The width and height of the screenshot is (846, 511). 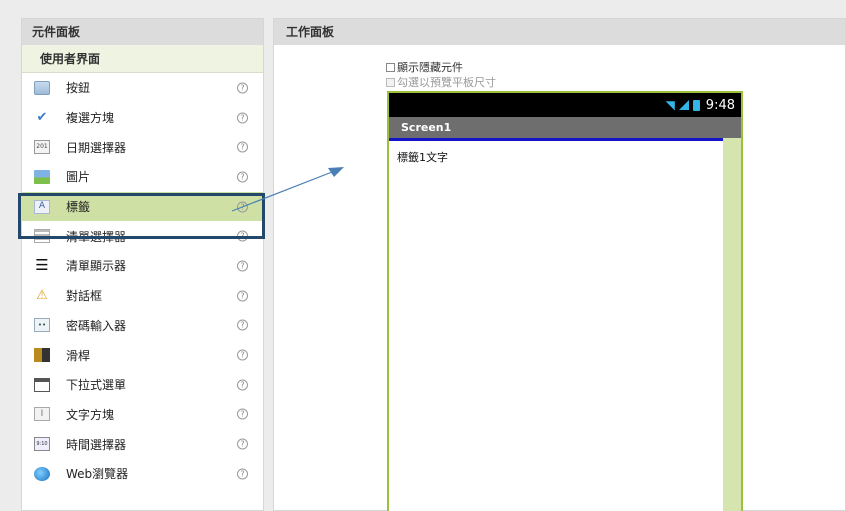 I want to click on palette-item-label: 按鈕, so click(x=78, y=88).